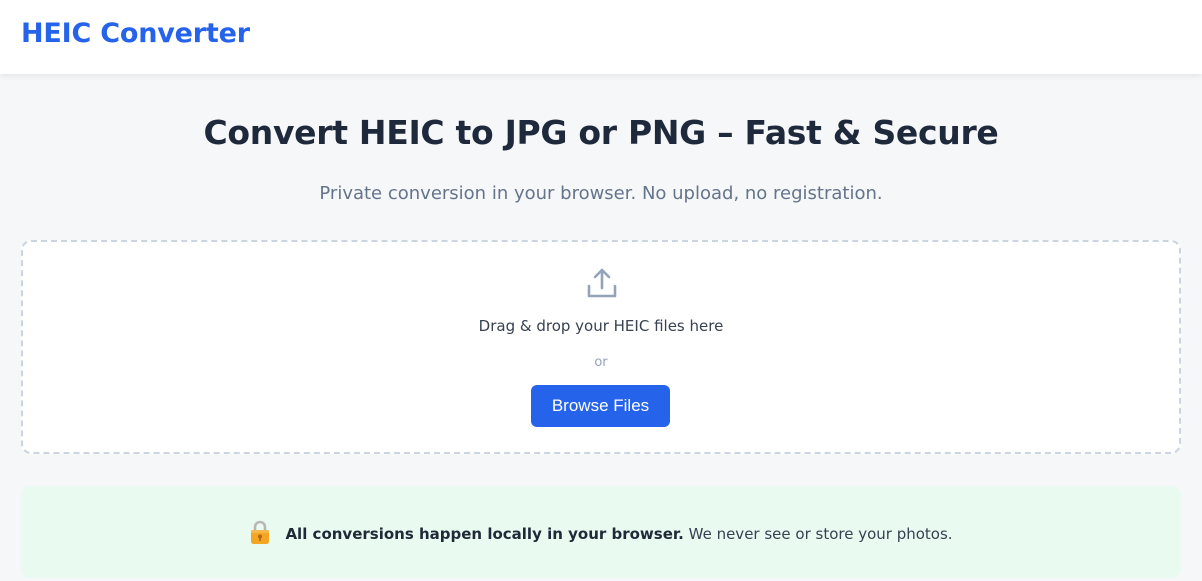 The width and height of the screenshot is (1202, 581). What do you see at coordinates (601, 362) in the screenshot?
I see `dropzone-separator: or` at bounding box center [601, 362].